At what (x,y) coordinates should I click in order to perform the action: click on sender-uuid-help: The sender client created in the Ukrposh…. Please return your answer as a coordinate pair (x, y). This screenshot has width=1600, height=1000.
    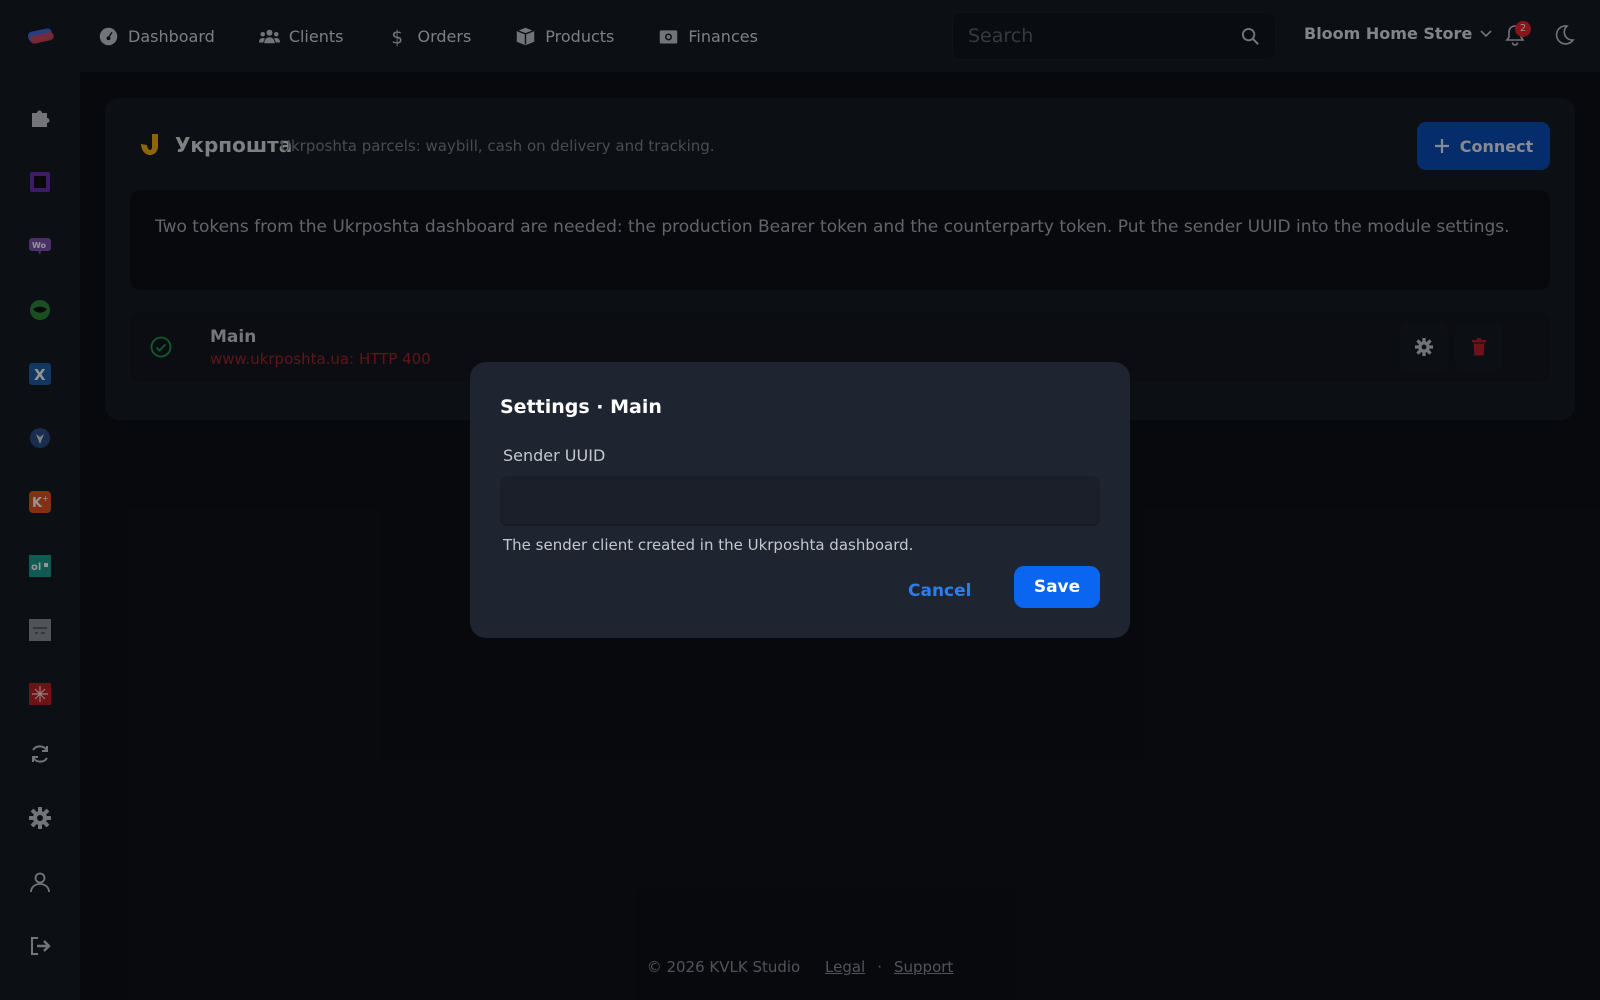
    Looking at the image, I should click on (708, 545).